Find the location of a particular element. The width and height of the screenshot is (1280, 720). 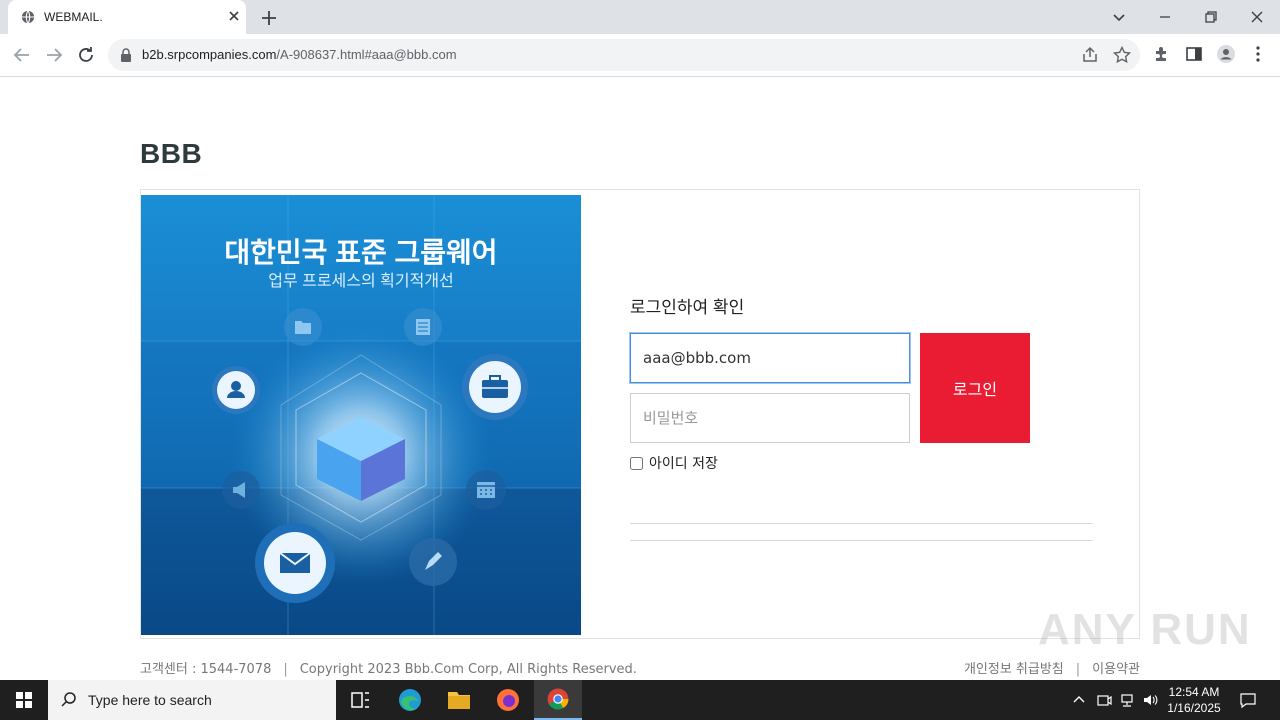

remember-id-option: 아이디 저장 is located at coordinates (674, 463).